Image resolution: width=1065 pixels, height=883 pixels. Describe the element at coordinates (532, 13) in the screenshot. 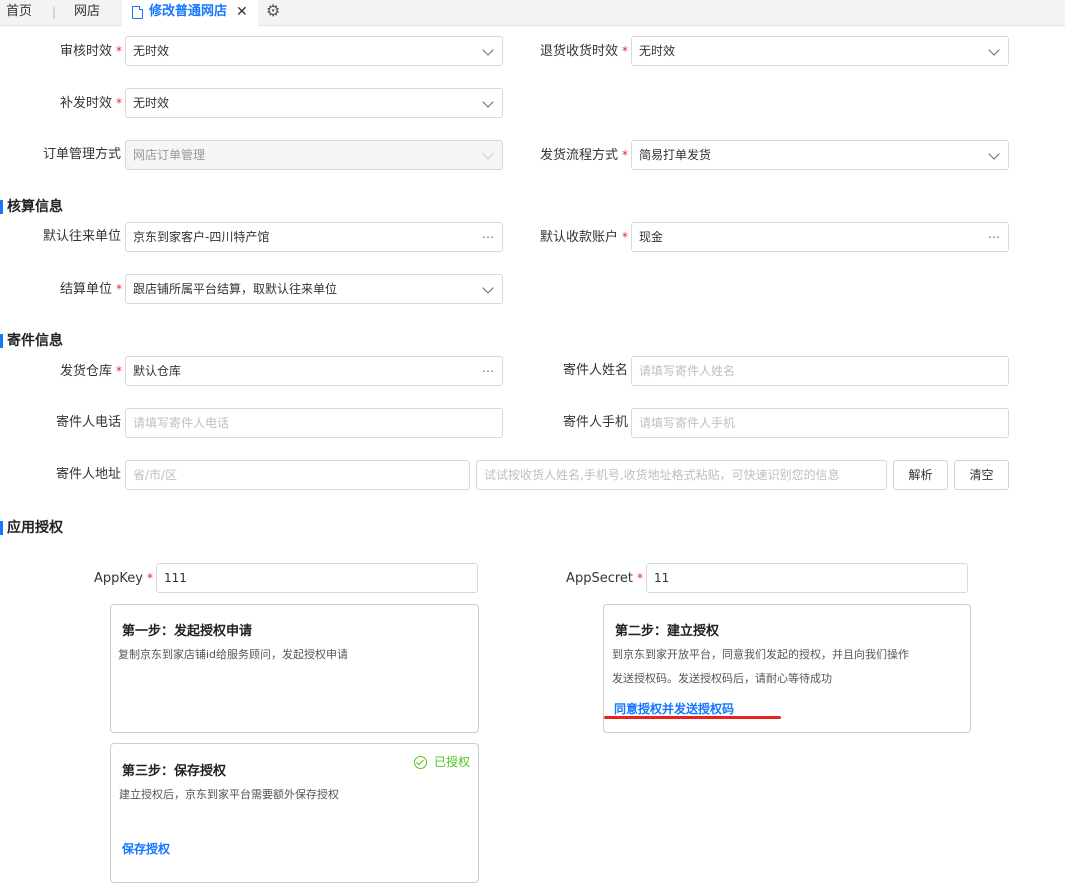

I see `tab-bar: 首页 | 网店 修改普通网店 ✕ ⚙` at that location.